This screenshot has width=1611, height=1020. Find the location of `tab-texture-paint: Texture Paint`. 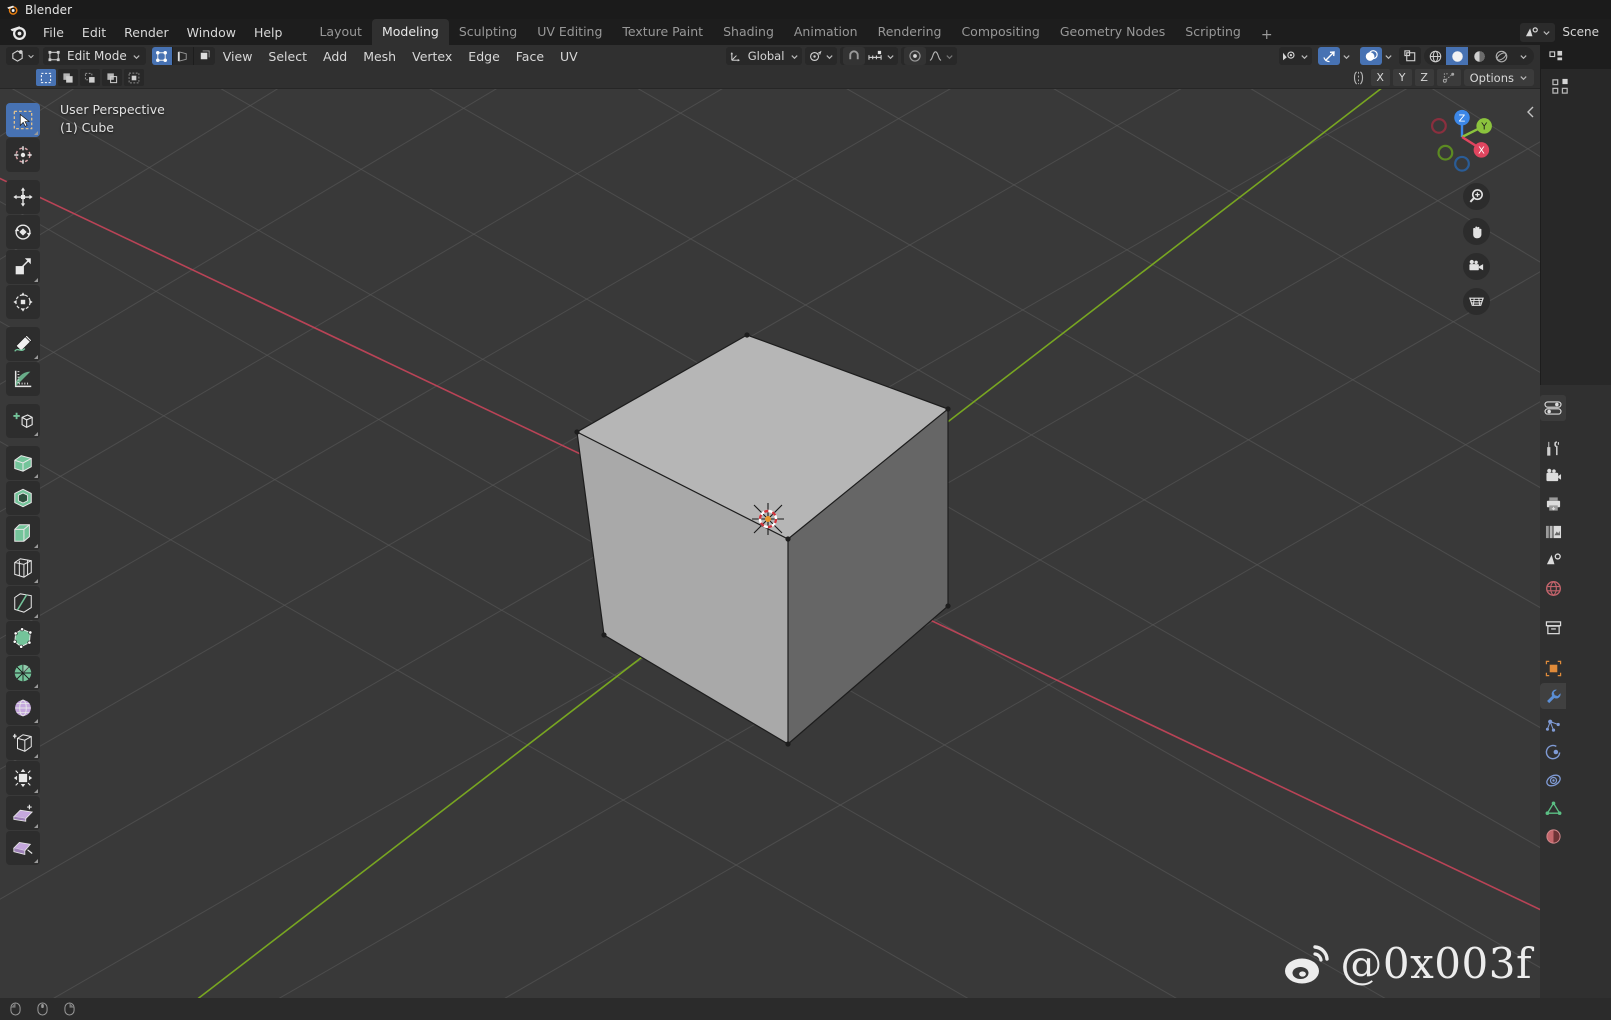

tab-texture-paint: Texture Paint is located at coordinates (662, 32).